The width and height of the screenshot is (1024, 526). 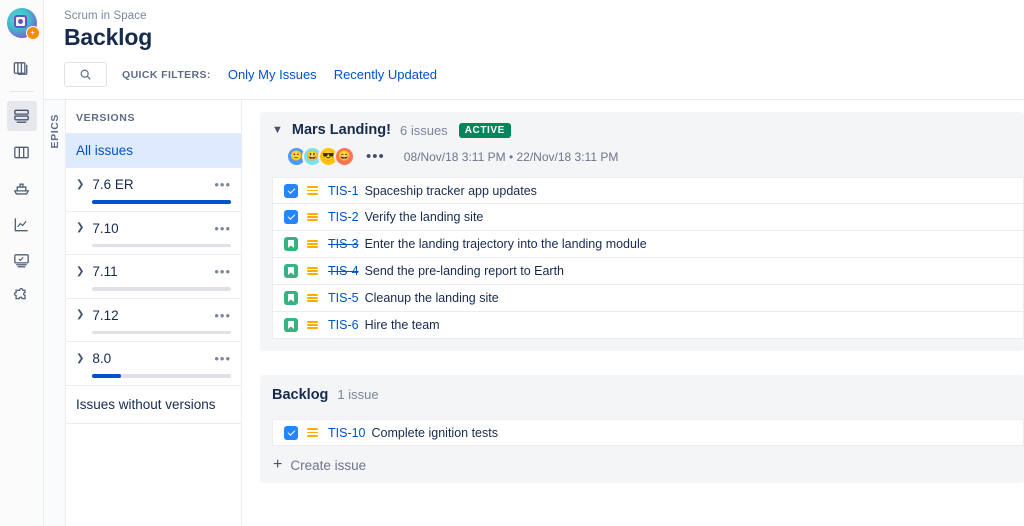 What do you see at coordinates (464, 271) in the screenshot?
I see `issue-summary: Send the pre-landing report to Earth` at bounding box center [464, 271].